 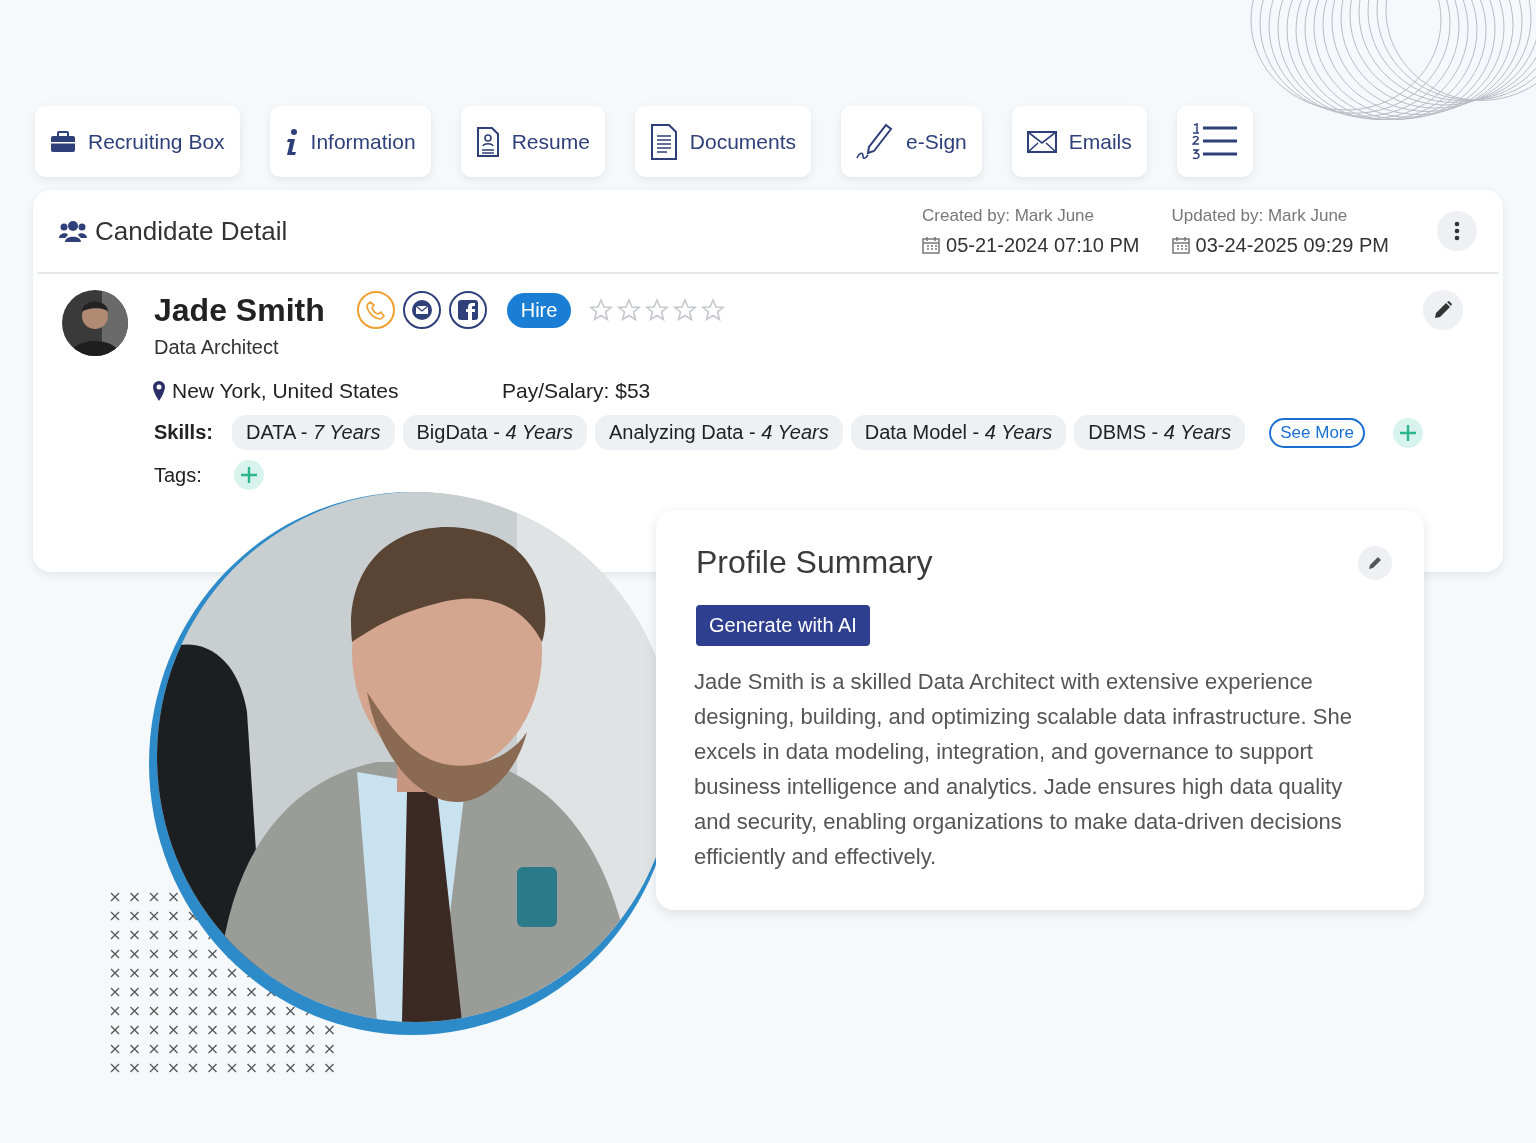 I want to click on date-text: 05-21-2024 07:10 PM, so click(x=1043, y=245).